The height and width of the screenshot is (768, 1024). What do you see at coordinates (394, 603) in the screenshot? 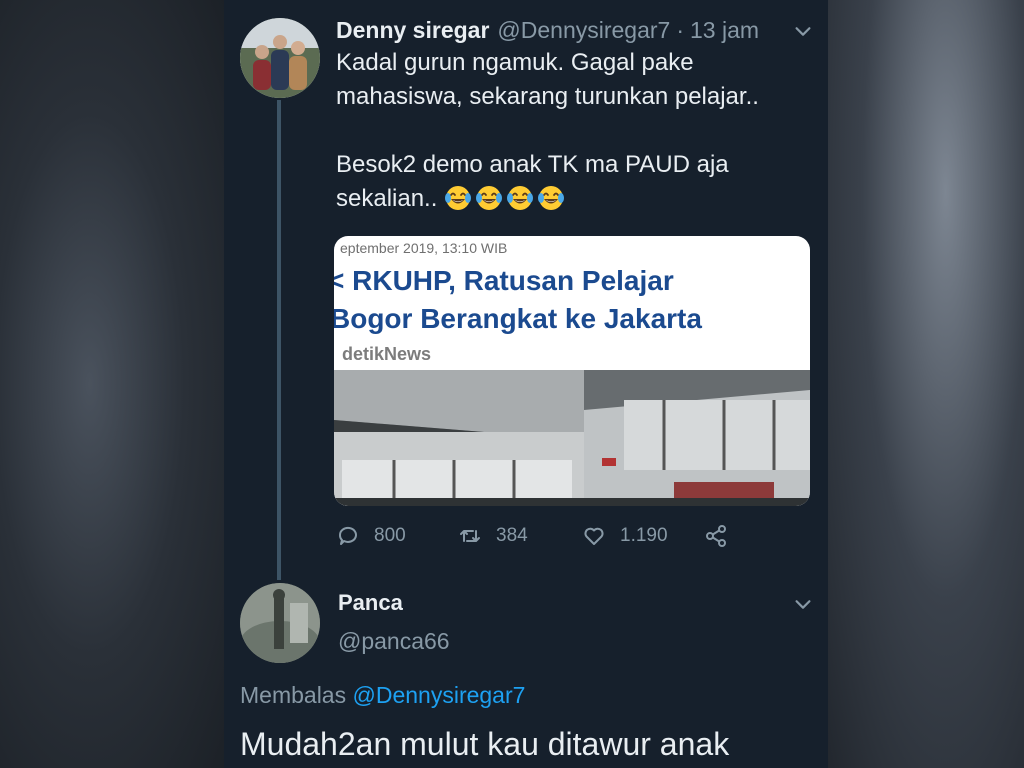
I see `author-name: Panca` at bounding box center [394, 603].